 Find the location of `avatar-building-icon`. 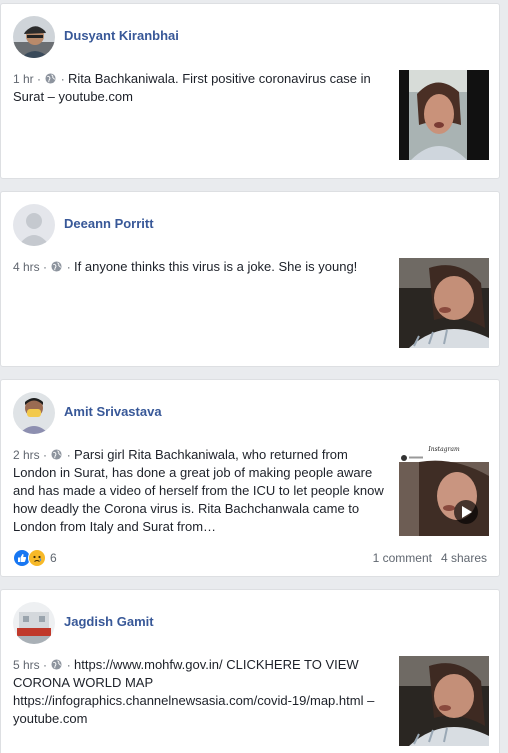

avatar-building-icon is located at coordinates (34, 623).